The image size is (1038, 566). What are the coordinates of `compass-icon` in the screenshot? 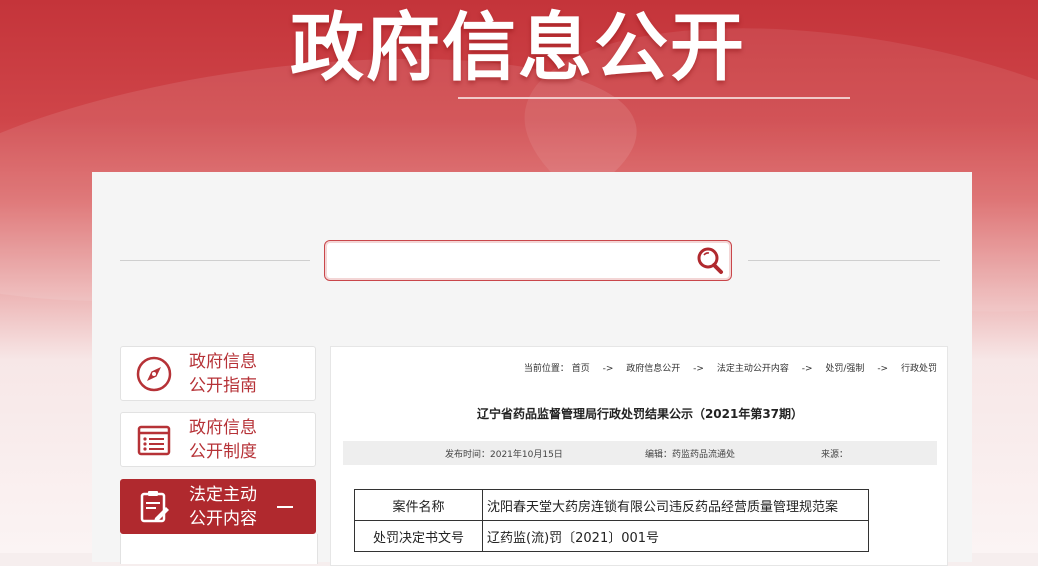 It's located at (154, 374).